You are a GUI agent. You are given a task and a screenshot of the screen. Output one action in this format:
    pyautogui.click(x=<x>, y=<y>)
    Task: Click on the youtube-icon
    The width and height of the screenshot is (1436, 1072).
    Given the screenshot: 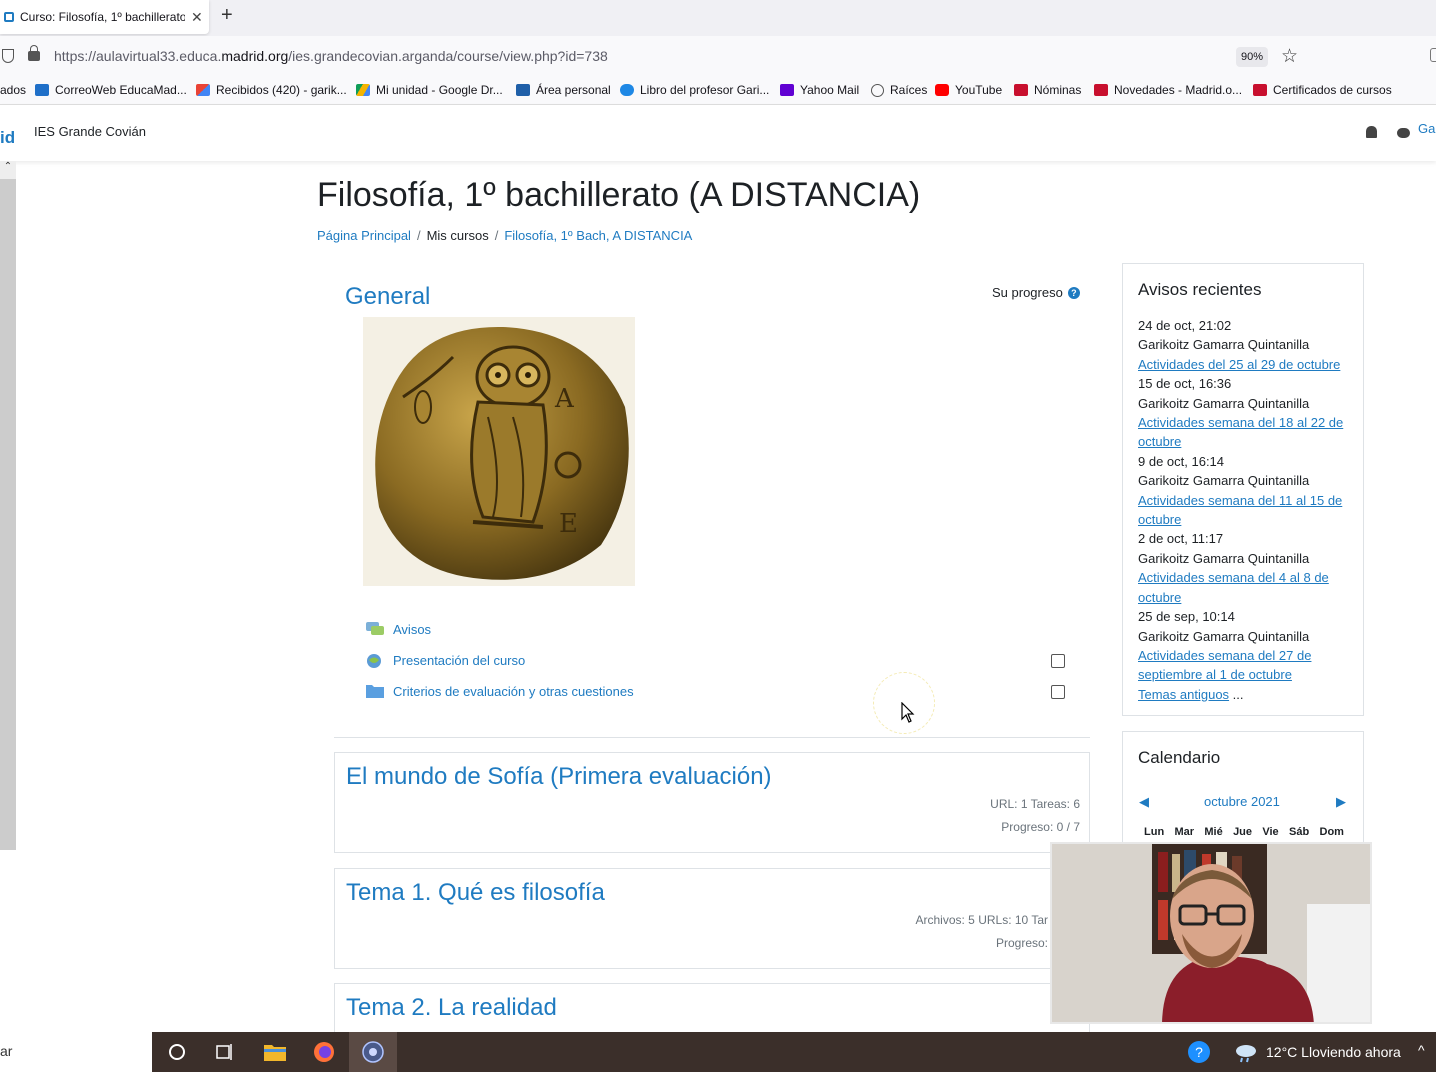 What is the action you would take?
    pyautogui.click(x=942, y=90)
    